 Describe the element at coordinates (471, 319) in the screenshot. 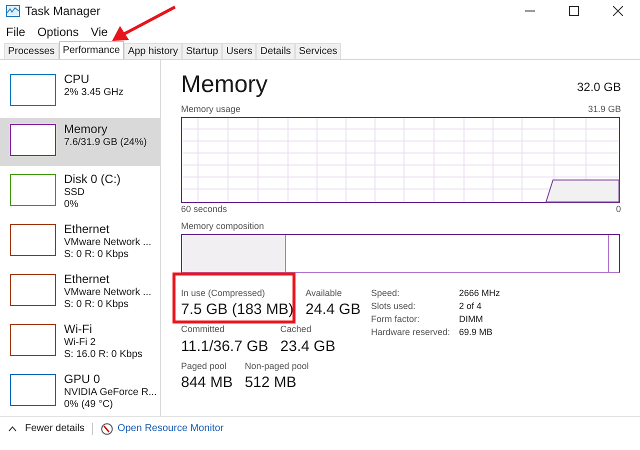

I see `detail-value: DIMM` at that location.